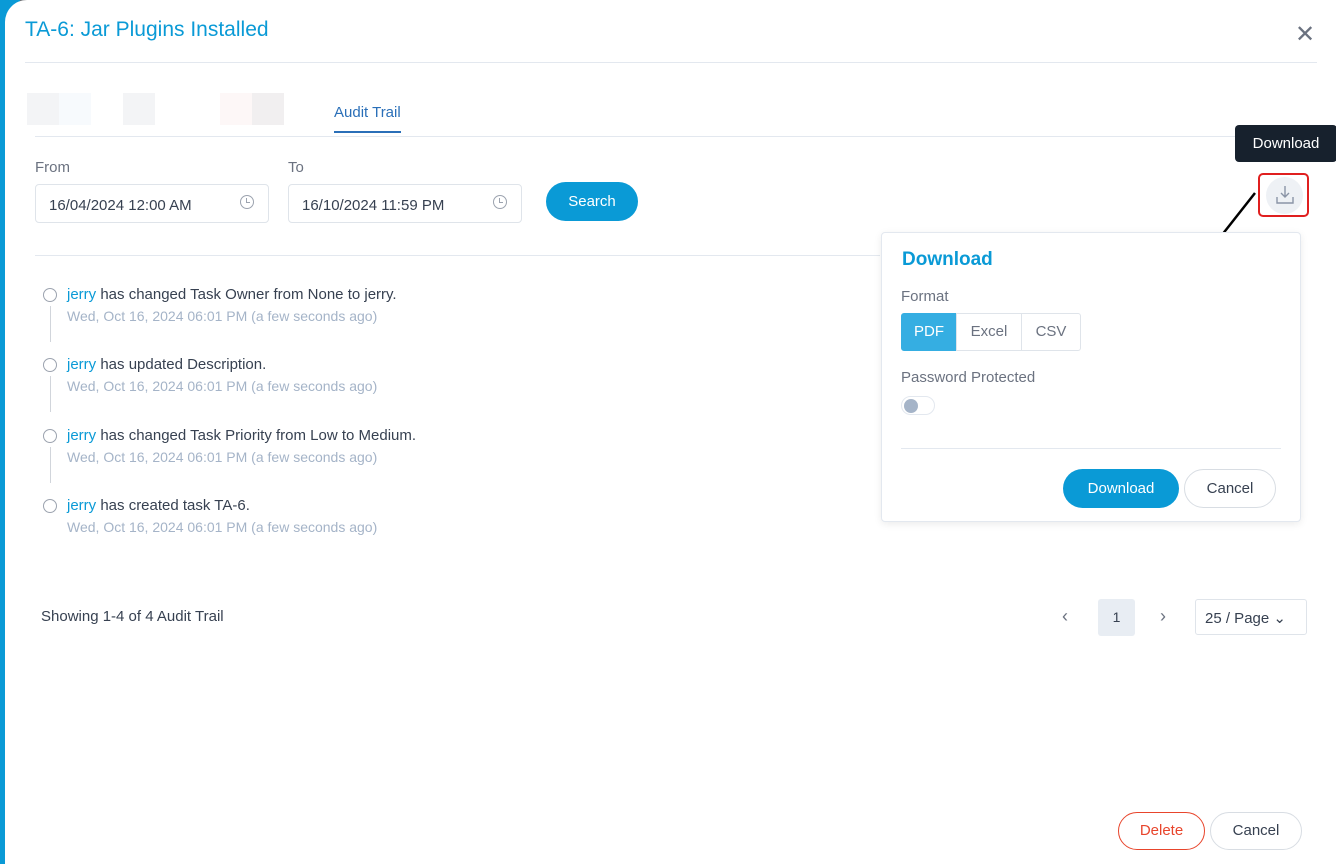 Image resolution: width=1336 pixels, height=864 pixels. Describe the element at coordinates (925, 296) in the screenshot. I see `format-label: Format` at that location.